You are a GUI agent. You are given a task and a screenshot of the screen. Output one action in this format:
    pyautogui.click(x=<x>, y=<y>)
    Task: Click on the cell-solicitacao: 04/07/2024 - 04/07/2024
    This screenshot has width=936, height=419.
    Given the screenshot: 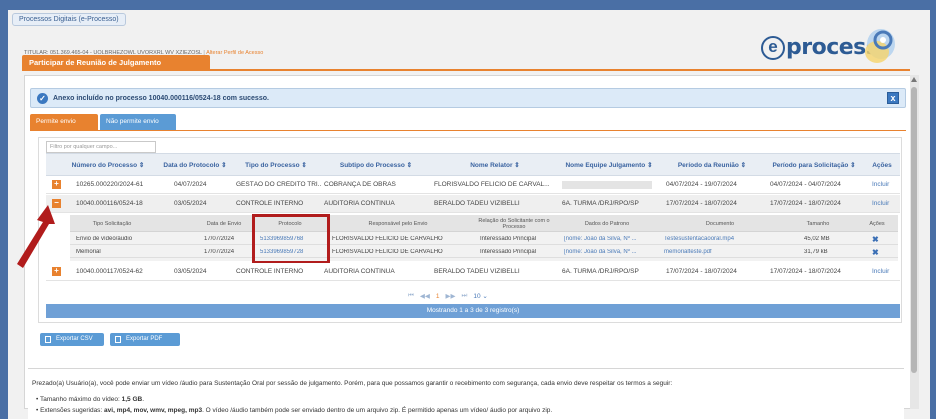 What is the action you would take?
    pyautogui.click(x=805, y=184)
    